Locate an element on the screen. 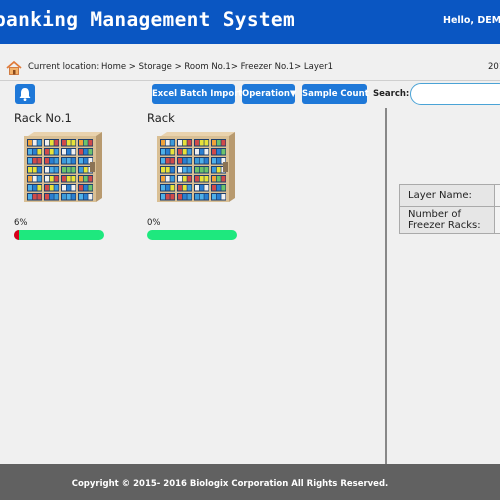 The image size is (500, 500). rack-handle is located at coordinates (225, 167).